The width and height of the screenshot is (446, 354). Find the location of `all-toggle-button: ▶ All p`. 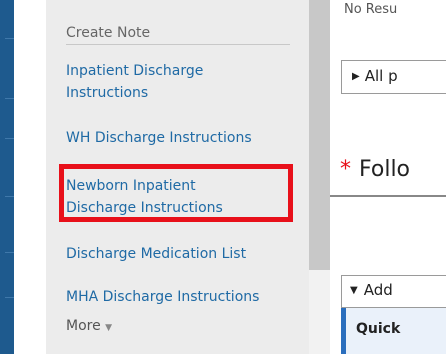

all-toggle-button: ▶ All p is located at coordinates (393, 77).